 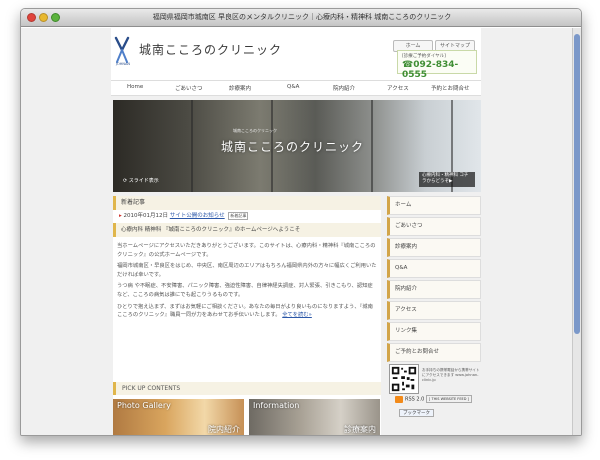 What do you see at coordinates (125, 181) in the screenshot?
I see `reload-icon: ⟳` at bounding box center [125, 181].